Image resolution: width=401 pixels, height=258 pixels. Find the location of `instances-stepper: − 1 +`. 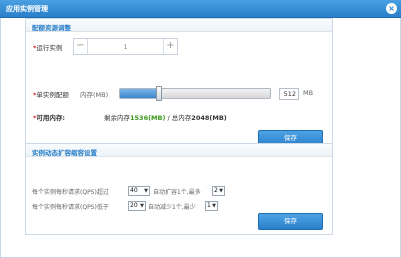

instances-stepper: − 1 + is located at coordinates (125, 46).